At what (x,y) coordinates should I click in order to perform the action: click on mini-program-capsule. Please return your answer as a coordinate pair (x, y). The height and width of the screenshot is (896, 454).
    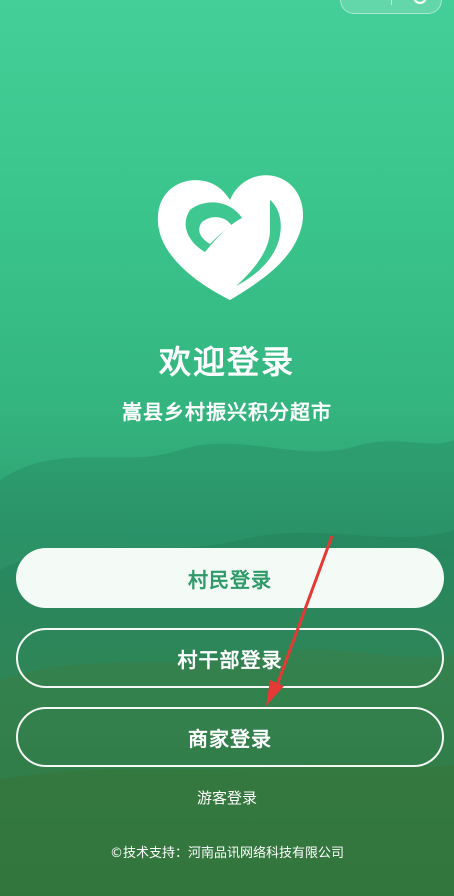
    Looking at the image, I should click on (391, 7).